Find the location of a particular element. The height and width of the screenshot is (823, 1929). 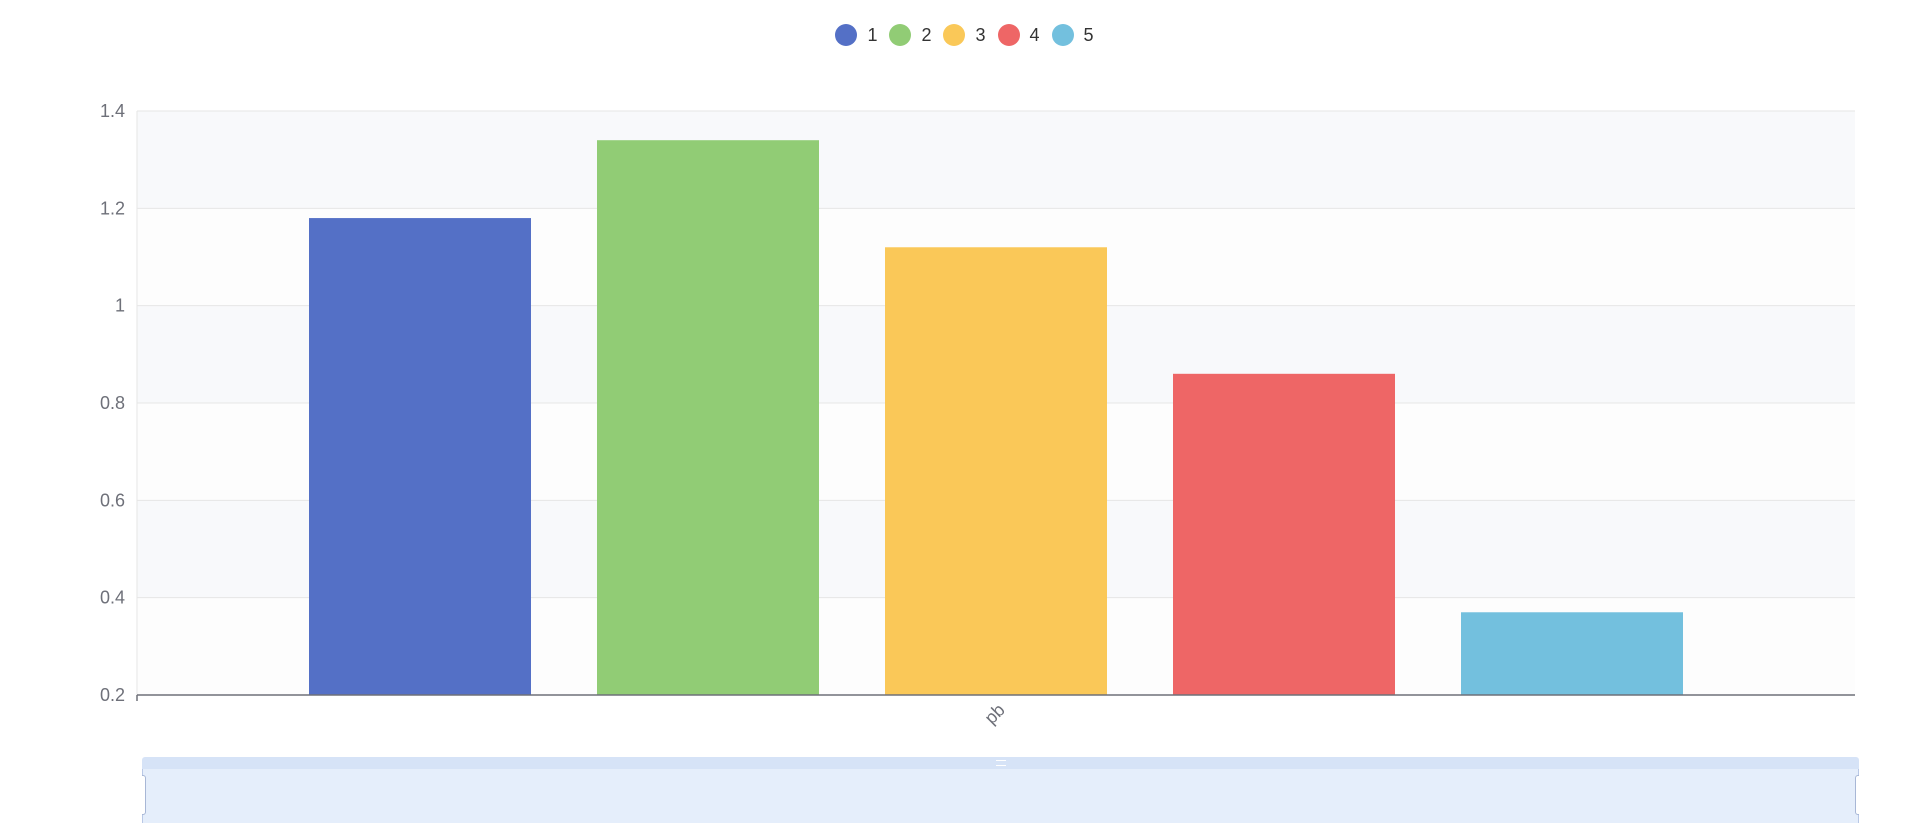

data-zoom-handle-left is located at coordinates (144, 795).